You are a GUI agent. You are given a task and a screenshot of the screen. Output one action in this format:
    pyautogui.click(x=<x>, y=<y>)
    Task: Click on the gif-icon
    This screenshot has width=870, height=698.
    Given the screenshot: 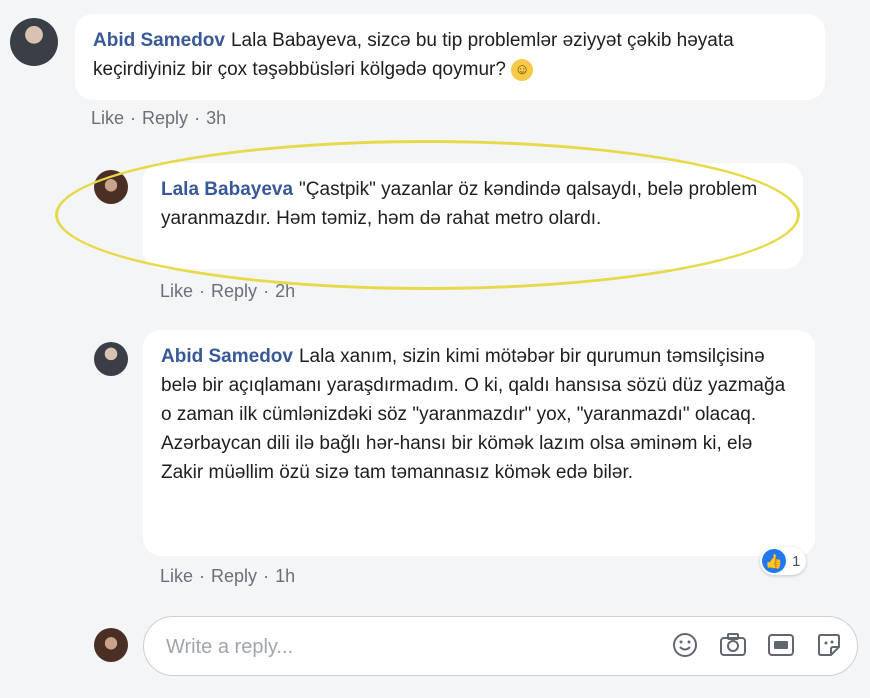 What is the action you would take?
    pyautogui.click(x=781, y=645)
    